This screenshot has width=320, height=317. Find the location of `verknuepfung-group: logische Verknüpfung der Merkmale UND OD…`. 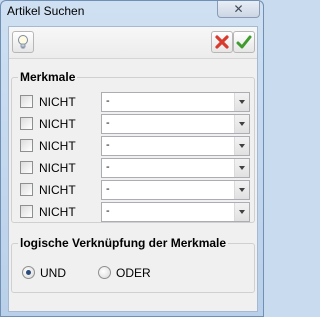

verknuepfung-group: logische Verknüpfung der Merkmale UND OD… is located at coordinates (133, 264).